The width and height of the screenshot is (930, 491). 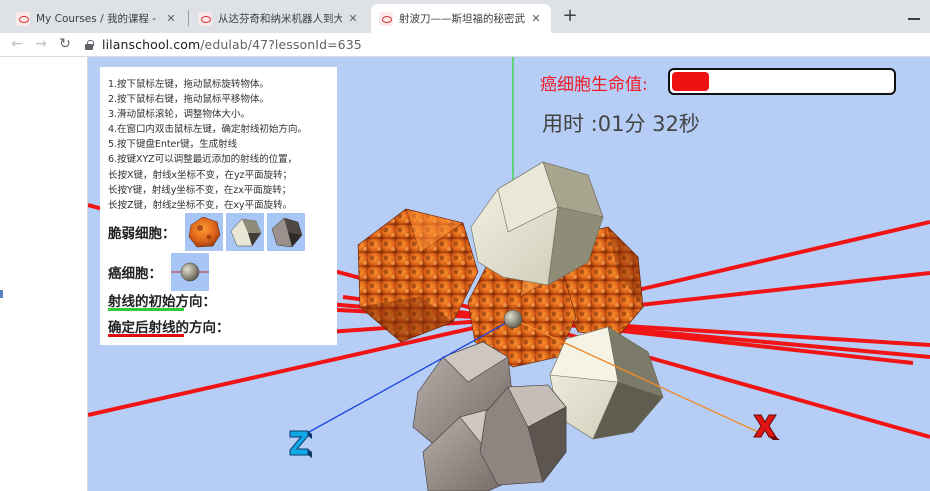 I want to click on tab-my-courses: My Courses / 我的课程 - Learn ✕, so click(x=97, y=18).